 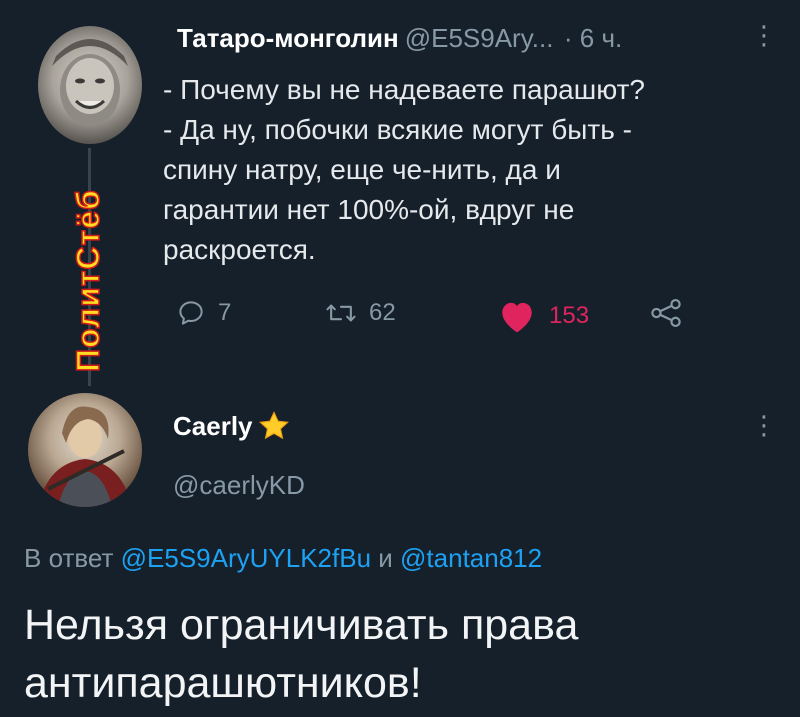 I want to click on reply-context: В ответ @E5S9AryUYLK2fBu и @tantan812, so click(x=283, y=558).